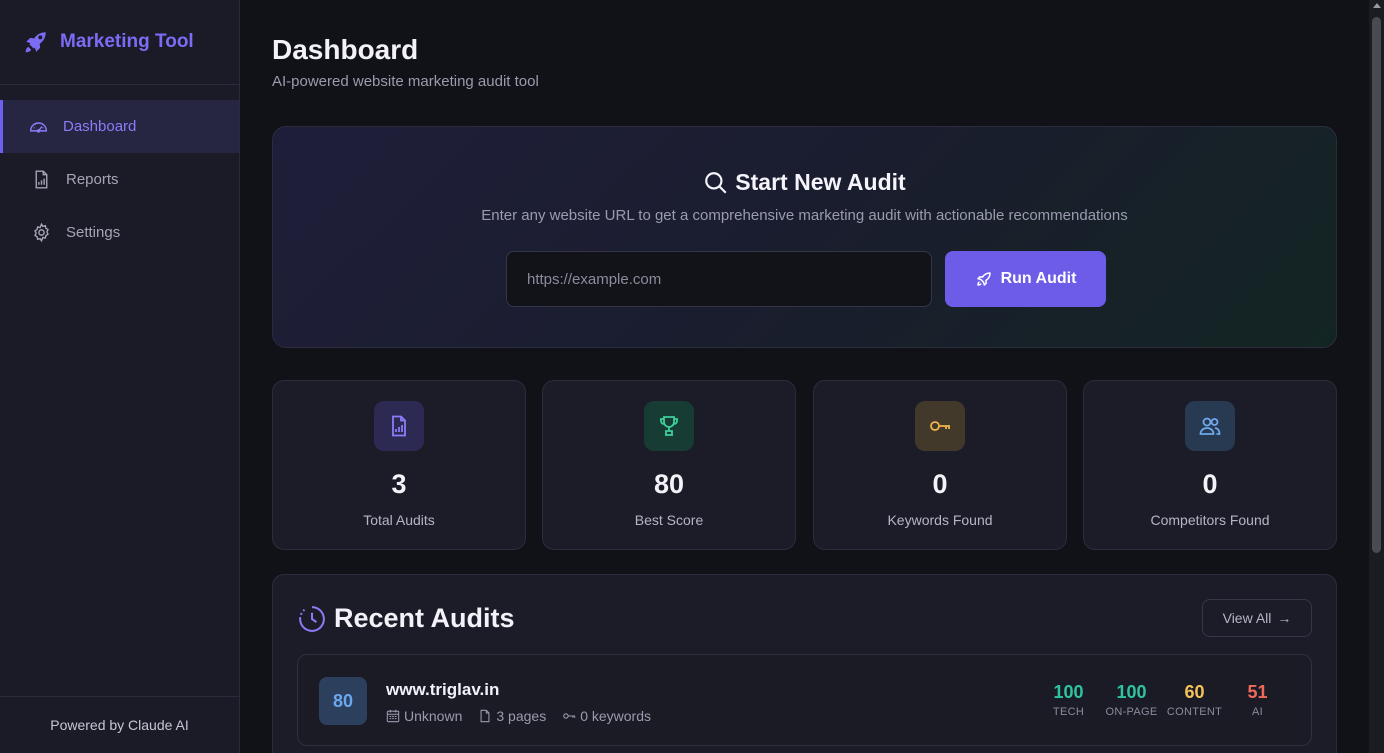 This screenshot has height=753, width=1384. I want to click on stat-value: 80, so click(669, 484).